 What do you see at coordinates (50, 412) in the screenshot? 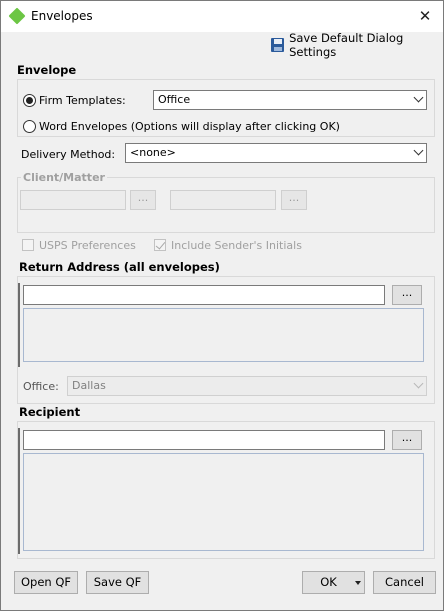
I see `recipient-section-label: Recipient` at bounding box center [50, 412].